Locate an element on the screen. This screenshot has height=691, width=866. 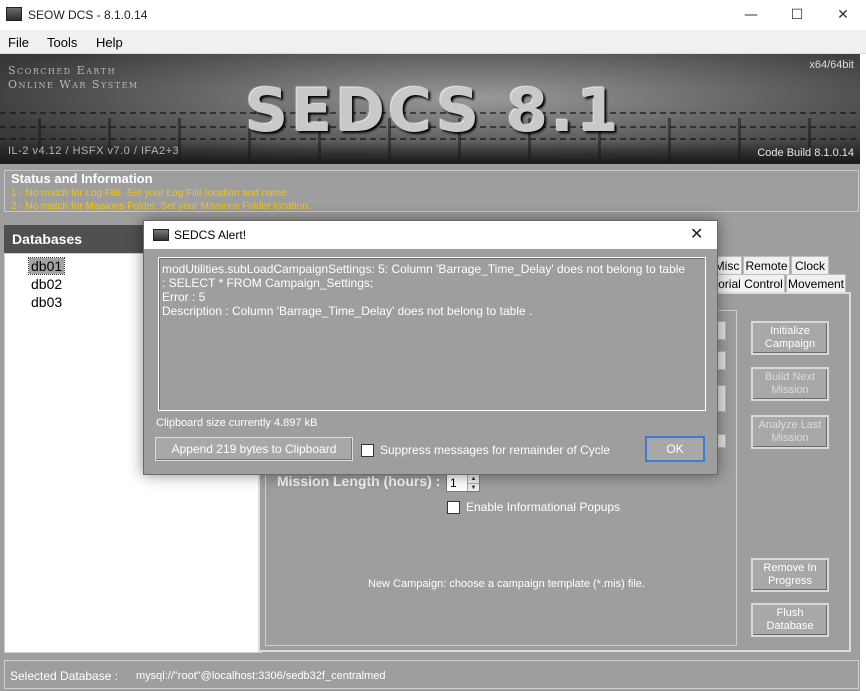
initialize-campaign-button: Initialize Campaign is located at coordinates (790, 338).